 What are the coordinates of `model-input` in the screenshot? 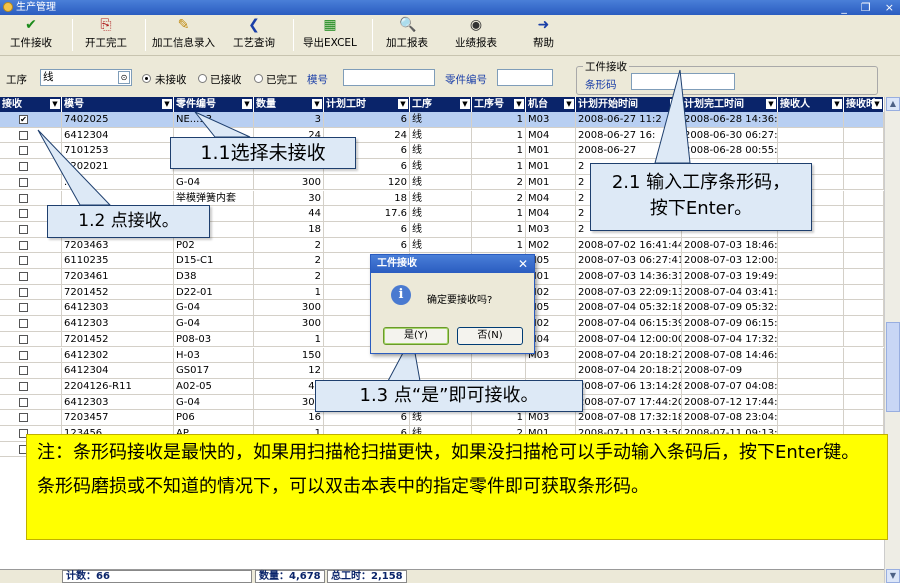 It's located at (389, 77).